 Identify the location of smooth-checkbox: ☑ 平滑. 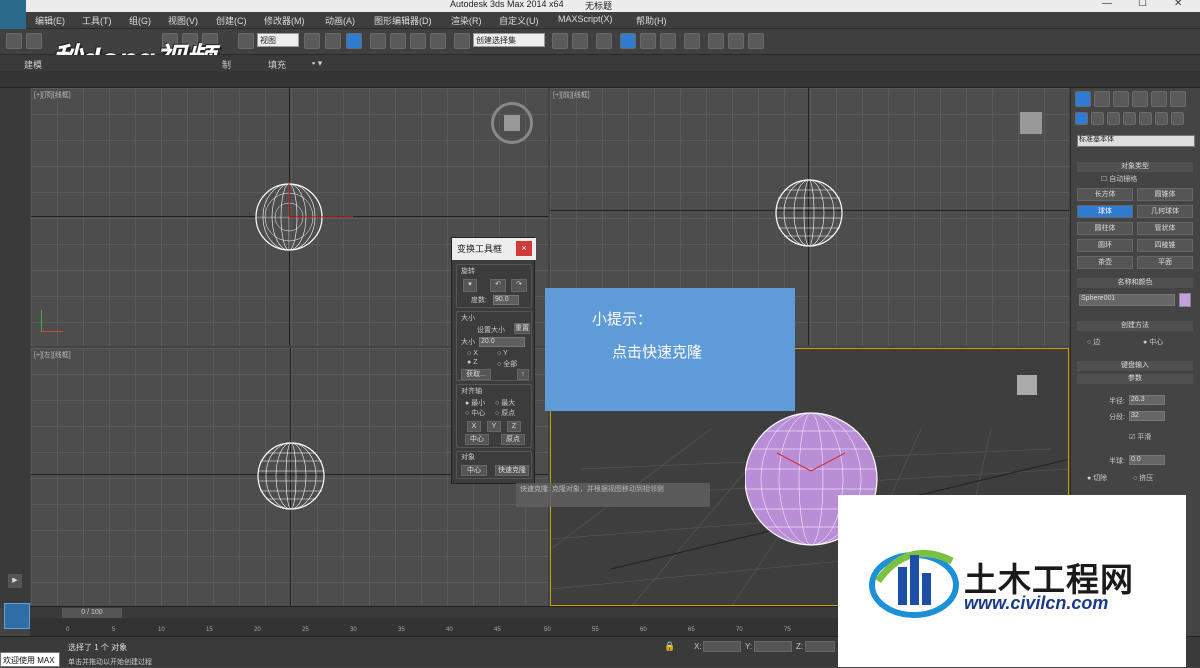
(1140, 437).